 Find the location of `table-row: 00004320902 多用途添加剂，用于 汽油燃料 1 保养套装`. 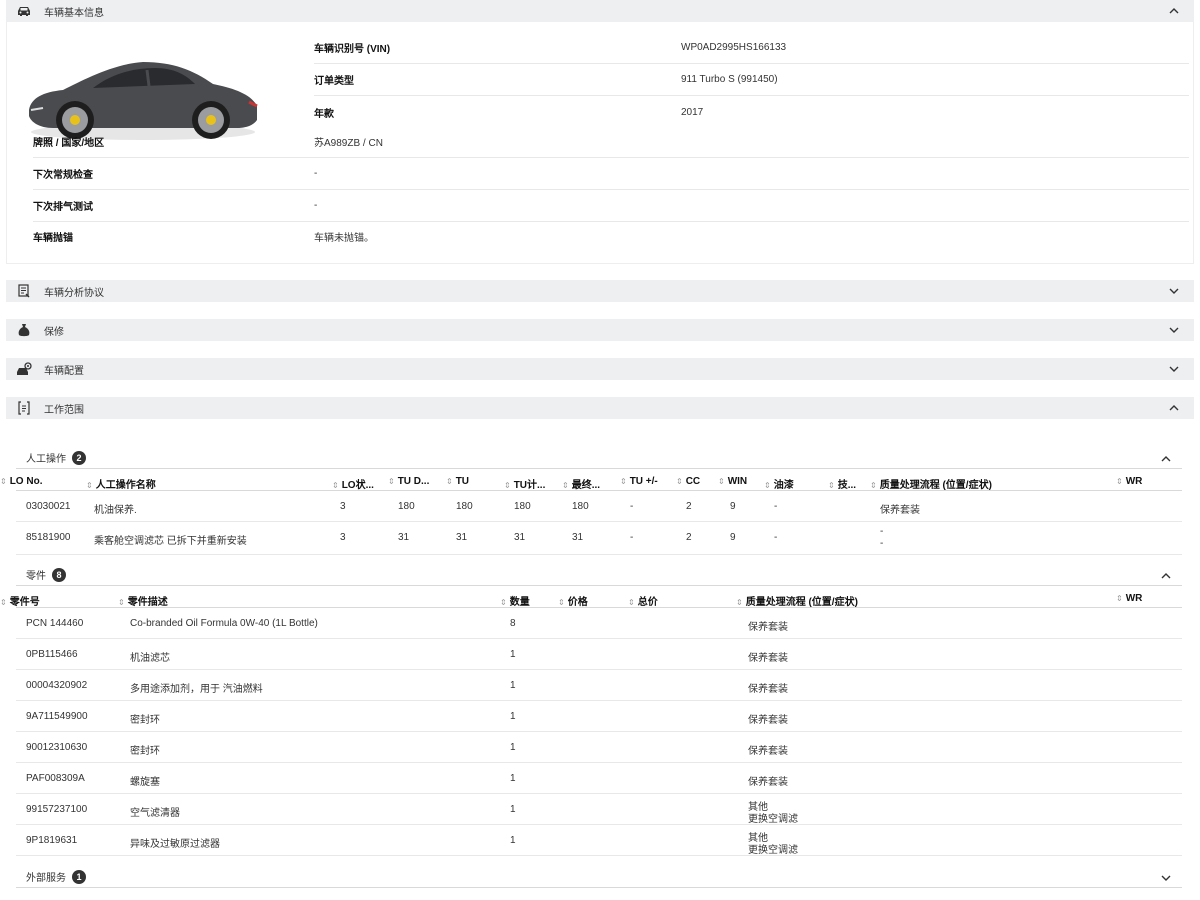

table-row: 00004320902 多用途添加剂，用于 汽油燃料 1 保养套装 is located at coordinates (599, 685).